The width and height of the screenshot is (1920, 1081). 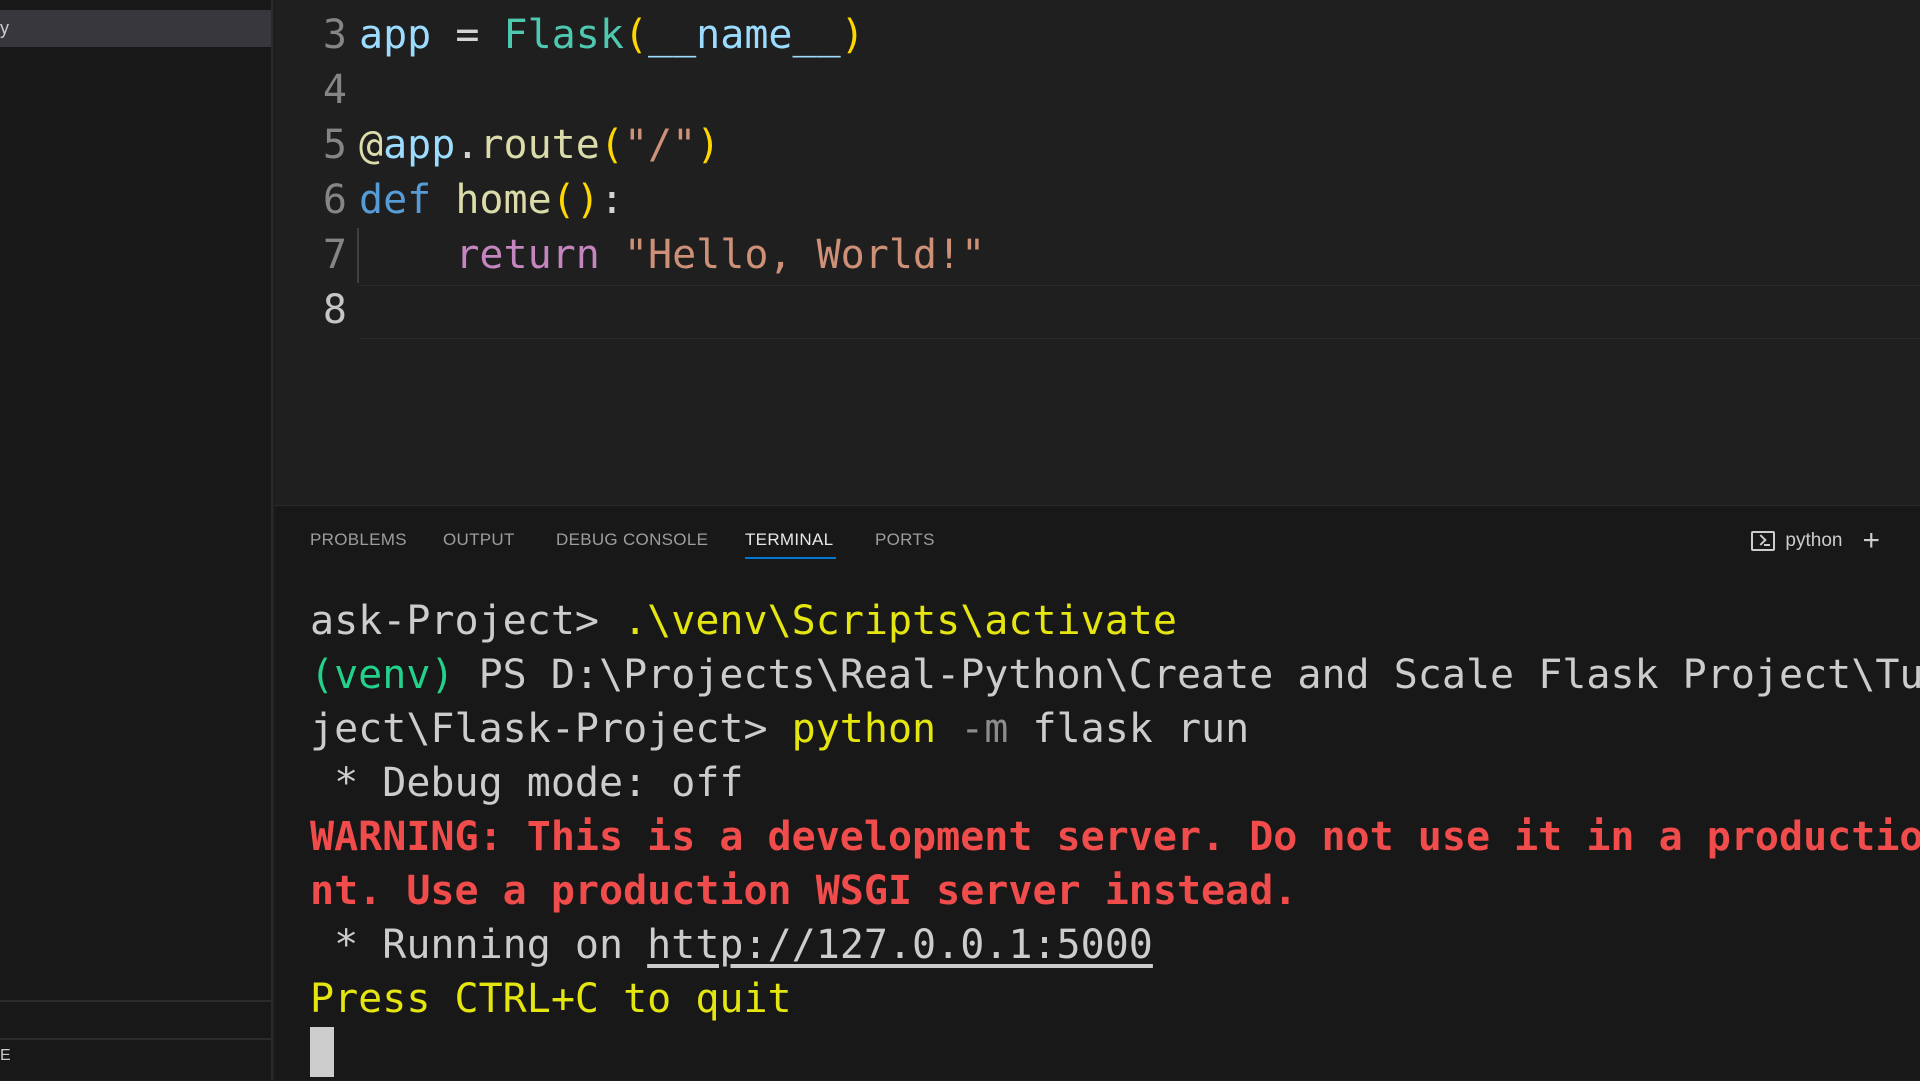 I want to click on line-number: 5, so click(x=311, y=145).